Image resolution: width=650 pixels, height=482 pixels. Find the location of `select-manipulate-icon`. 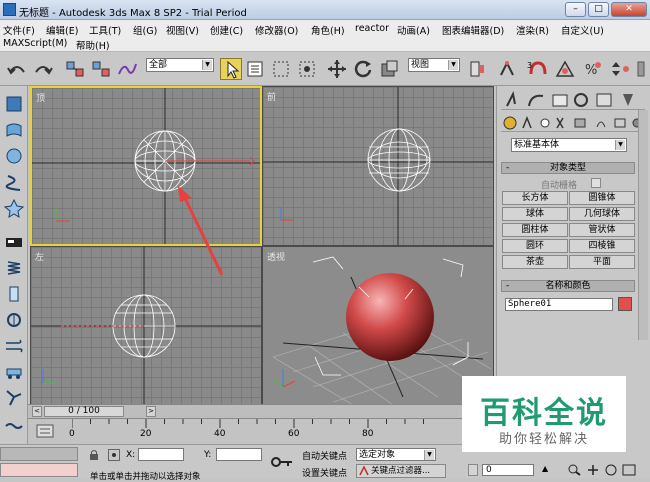

select-manipulate-icon is located at coordinates (507, 69).